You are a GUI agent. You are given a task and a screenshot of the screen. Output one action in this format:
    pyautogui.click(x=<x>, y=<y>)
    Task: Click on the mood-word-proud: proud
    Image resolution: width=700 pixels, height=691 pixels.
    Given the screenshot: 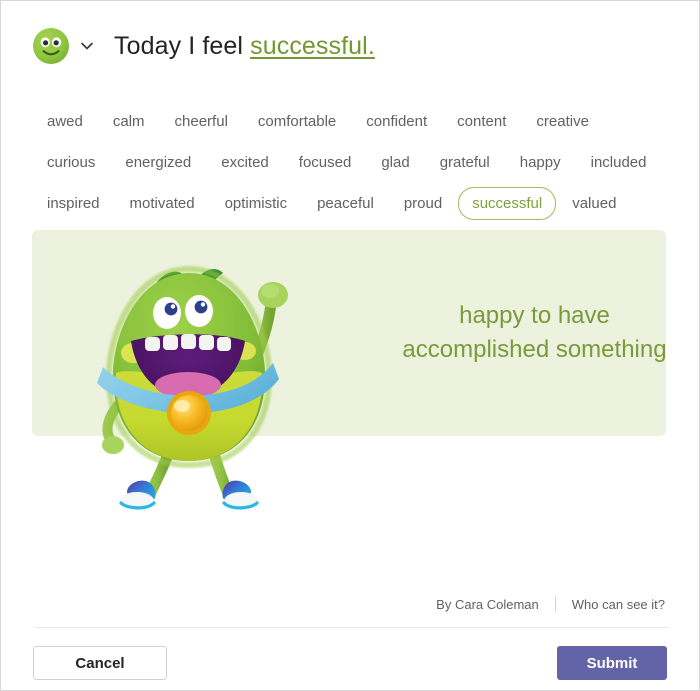 What is the action you would take?
    pyautogui.click(x=423, y=203)
    